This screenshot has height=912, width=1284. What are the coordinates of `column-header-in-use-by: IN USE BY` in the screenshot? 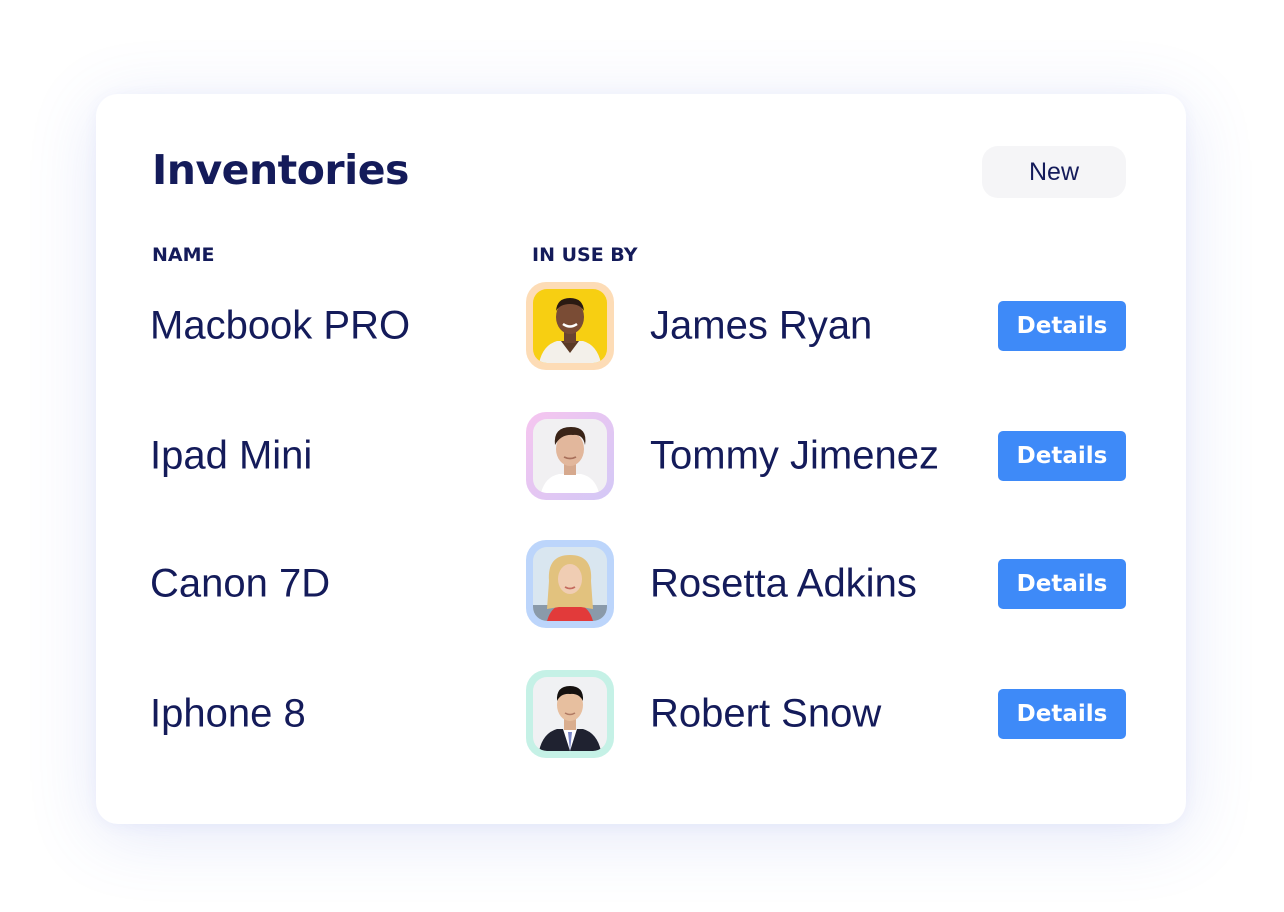 It's located at (585, 255).